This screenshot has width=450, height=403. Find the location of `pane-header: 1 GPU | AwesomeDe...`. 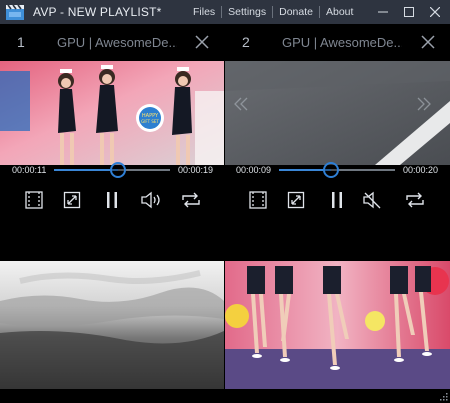

pane-header: 1 GPU | AwesomeDe... is located at coordinates (112, 42).